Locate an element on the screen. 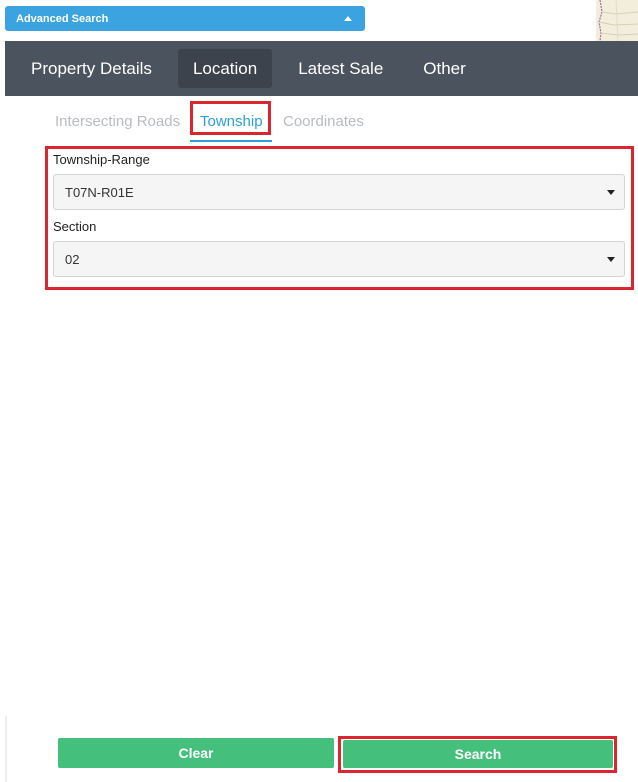  search-button: Search is located at coordinates (478, 754).